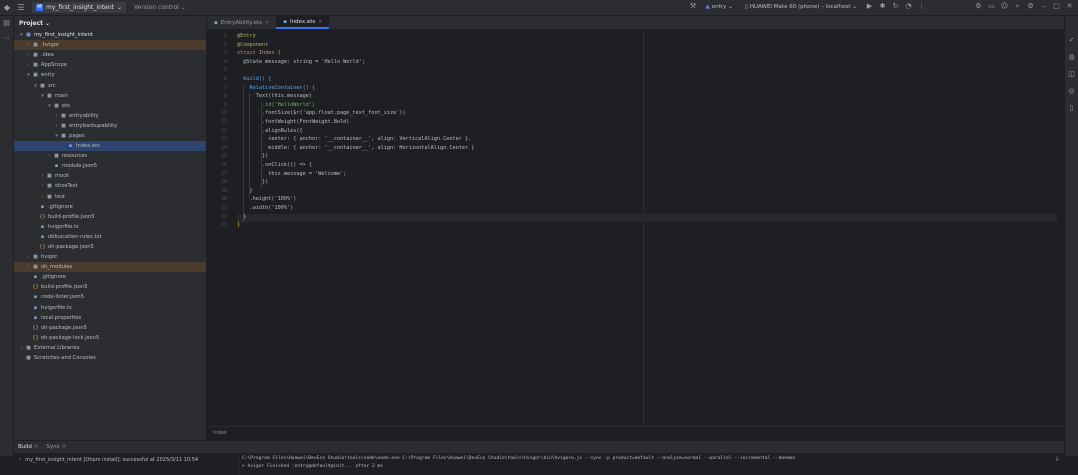  What do you see at coordinates (1069, 6) in the screenshot?
I see `close-icon: ✕` at bounding box center [1069, 6].